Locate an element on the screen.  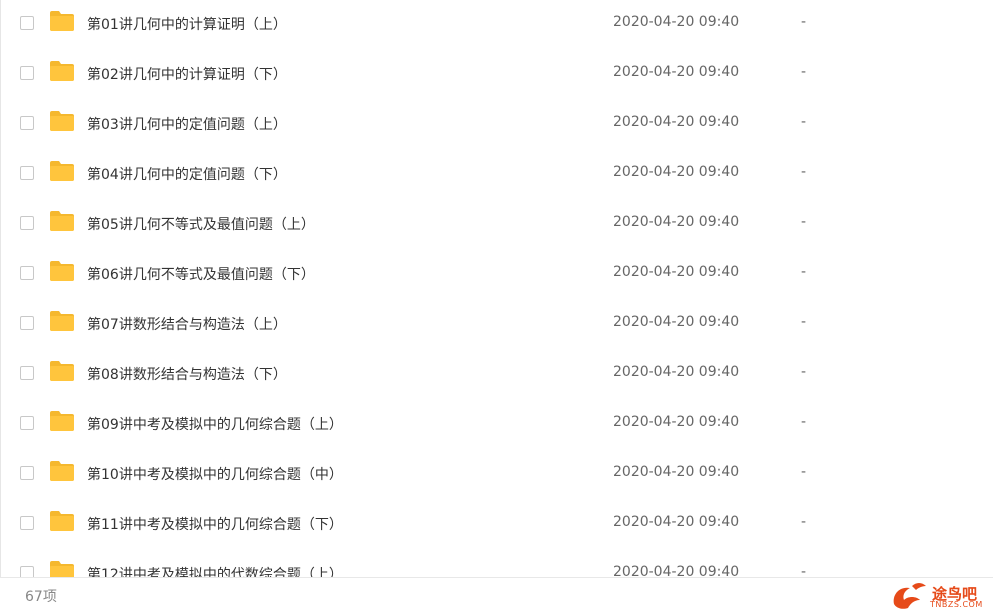
file-row: 第03讲几何中的定值问题（上） 2020-04-20 09:40 - is located at coordinates (497, 125).